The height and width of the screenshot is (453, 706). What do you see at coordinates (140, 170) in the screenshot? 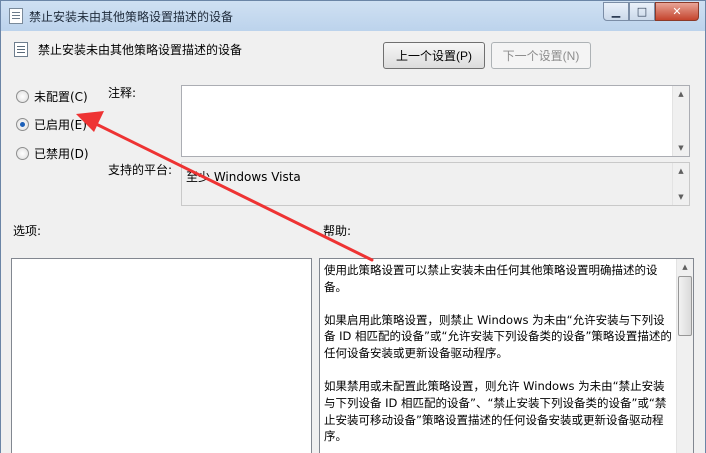
I see `supported-platform-label: 支持的平台:` at bounding box center [140, 170].